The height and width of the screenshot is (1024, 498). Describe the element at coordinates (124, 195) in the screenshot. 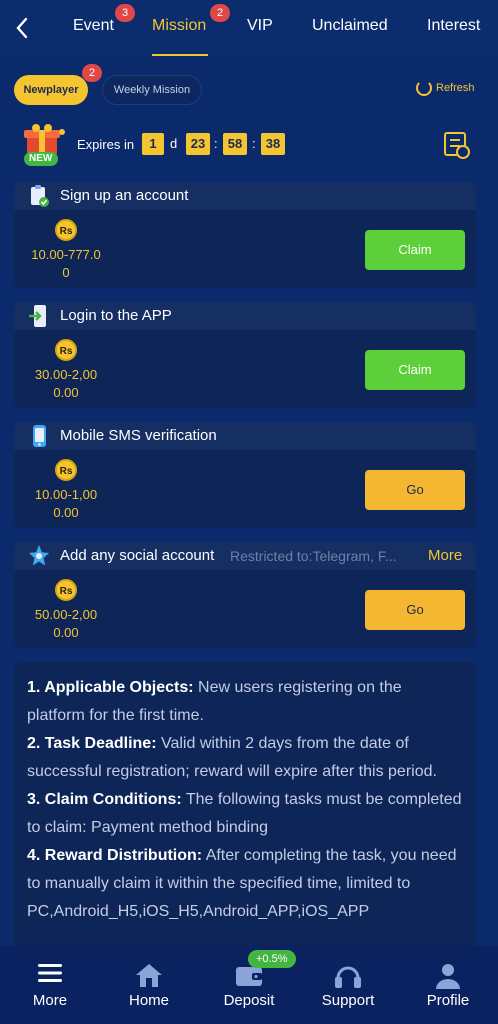

I see `task-title: Sign up an account` at that location.